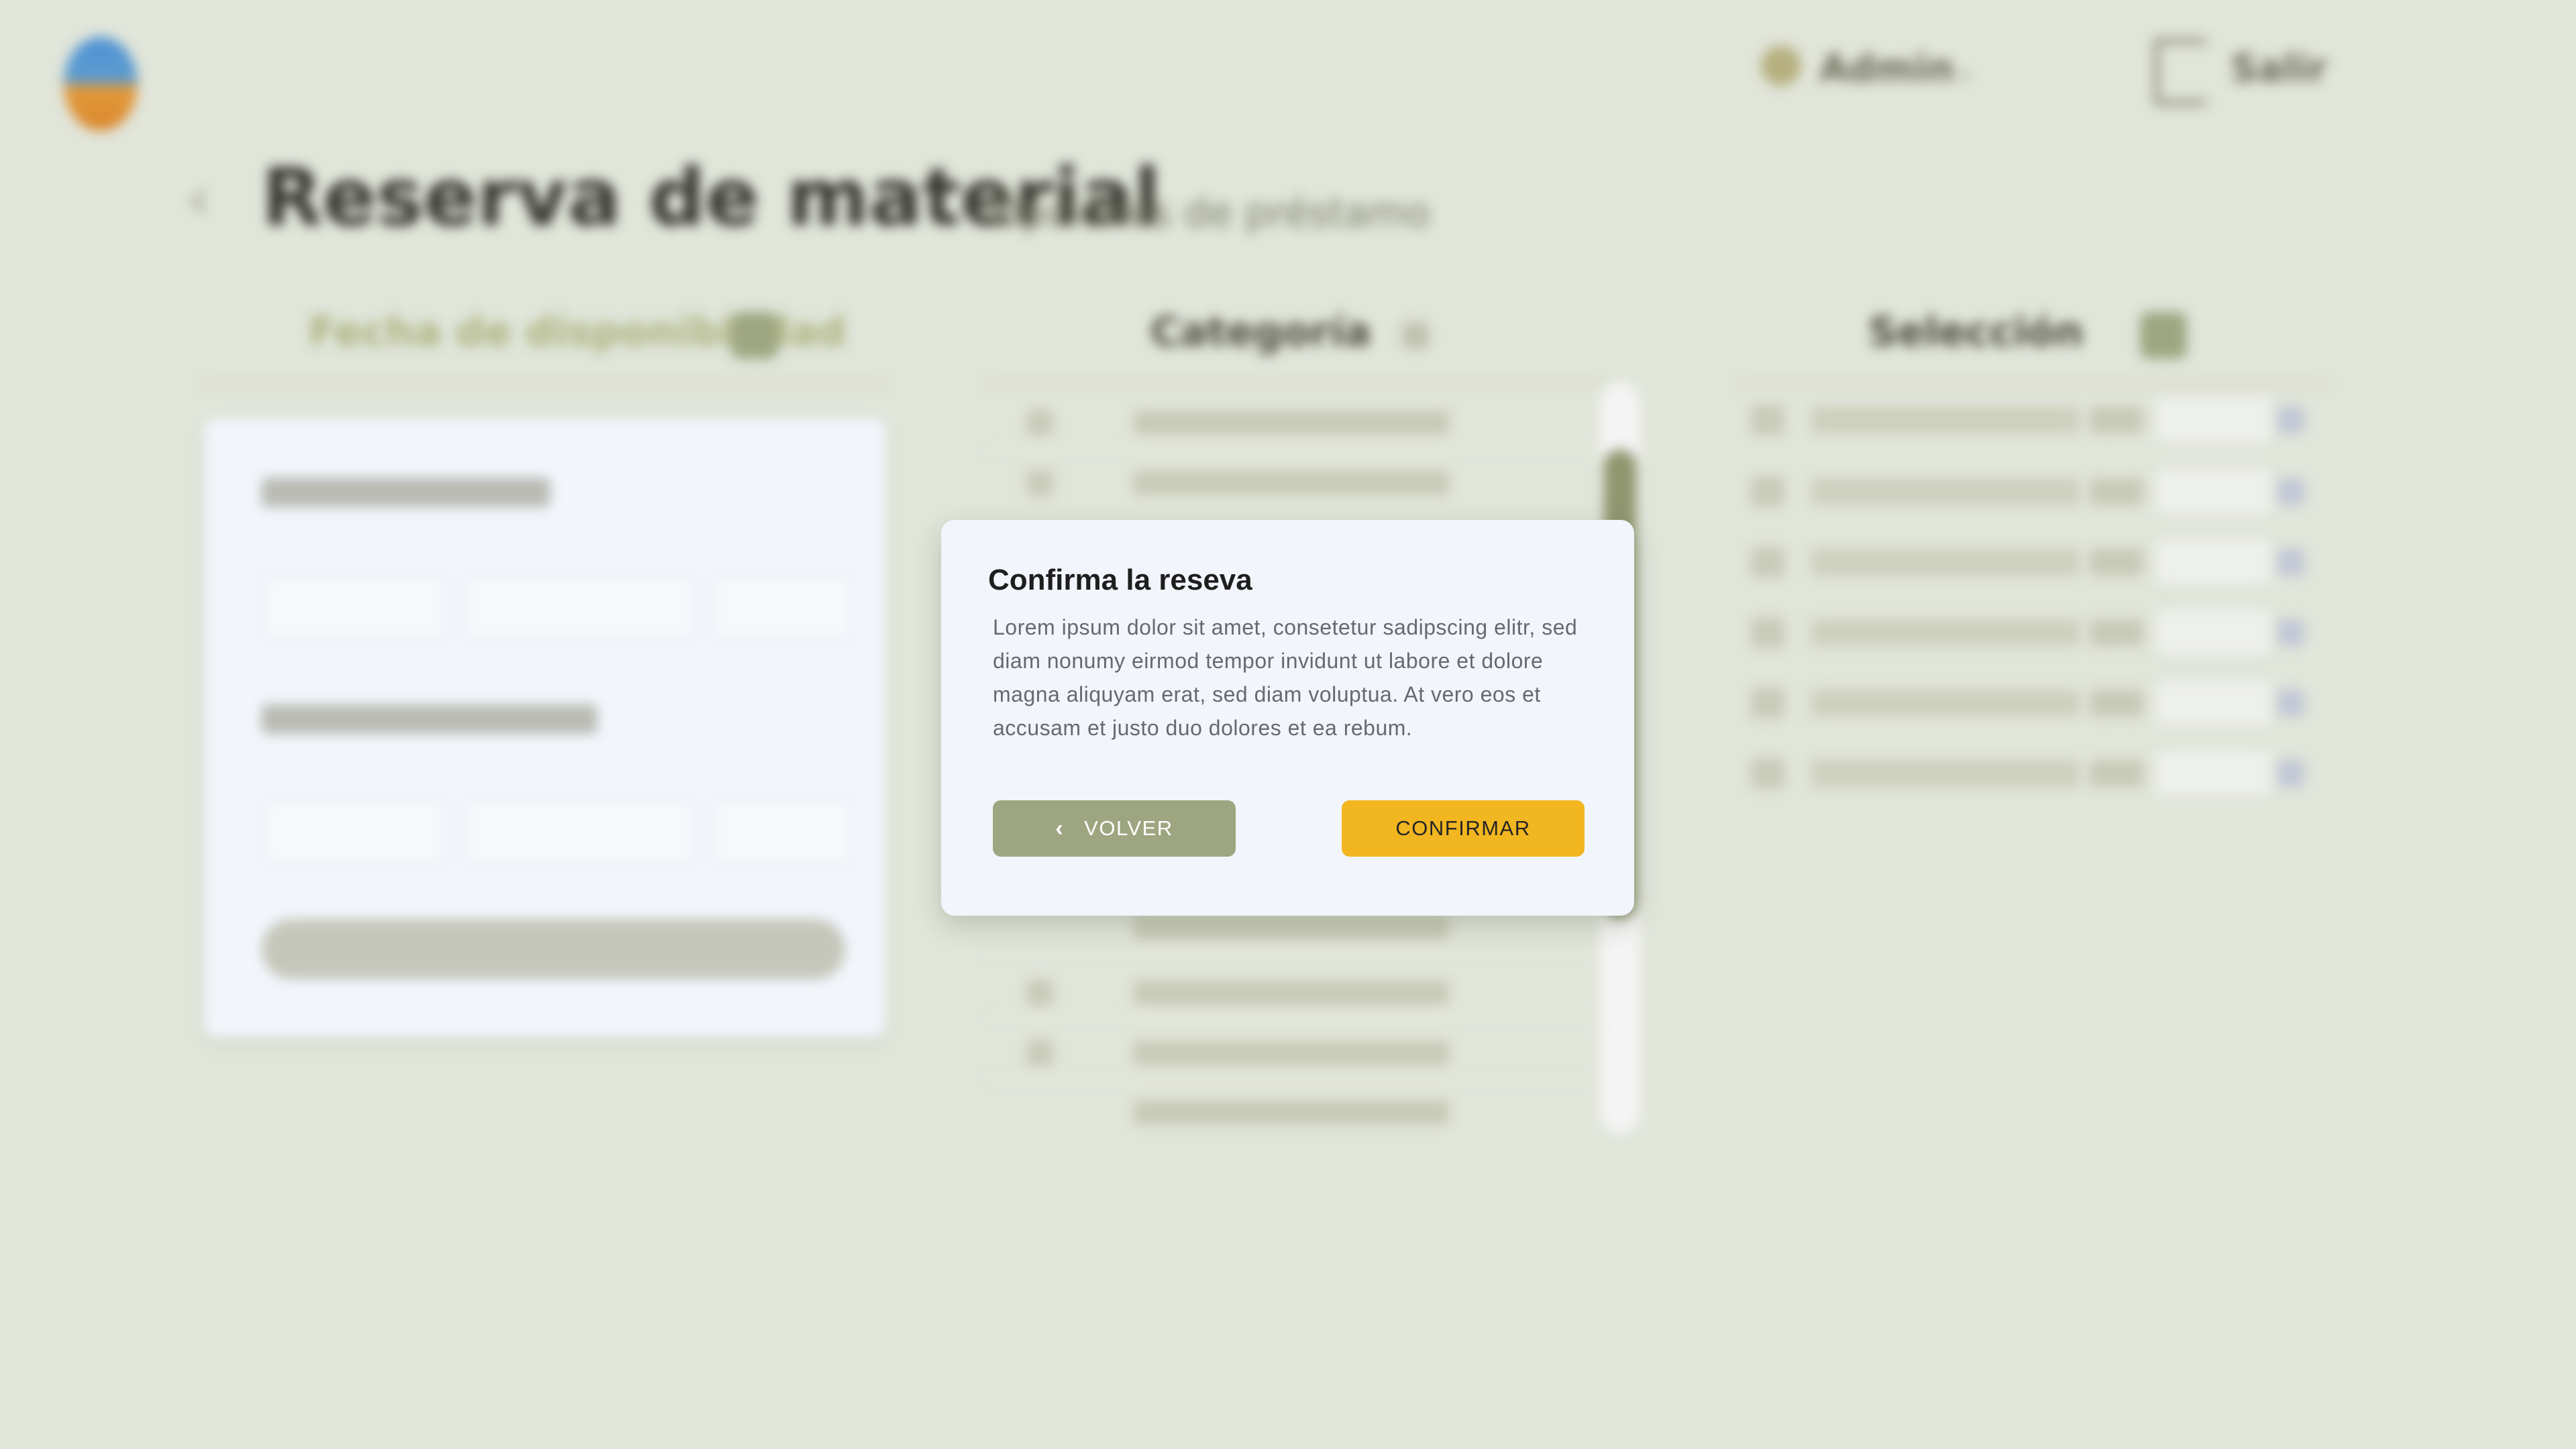 This screenshot has height=1449, width=2576. What do you see at coordinates (553, 949) in the screenshot?
I see `check-availability-button` at bounding box center [553, 949].